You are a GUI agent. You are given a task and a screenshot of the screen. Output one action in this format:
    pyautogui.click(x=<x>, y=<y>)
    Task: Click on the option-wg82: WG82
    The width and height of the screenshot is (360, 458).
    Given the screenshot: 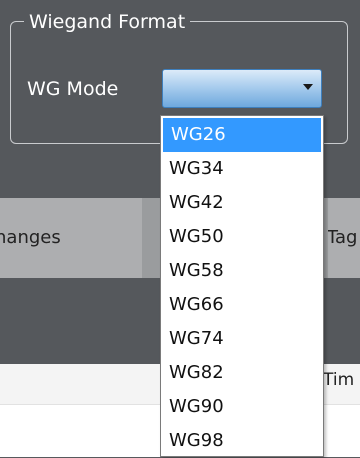 What is the action you would take?
    pyautogui.click(x=242, y=373)
    